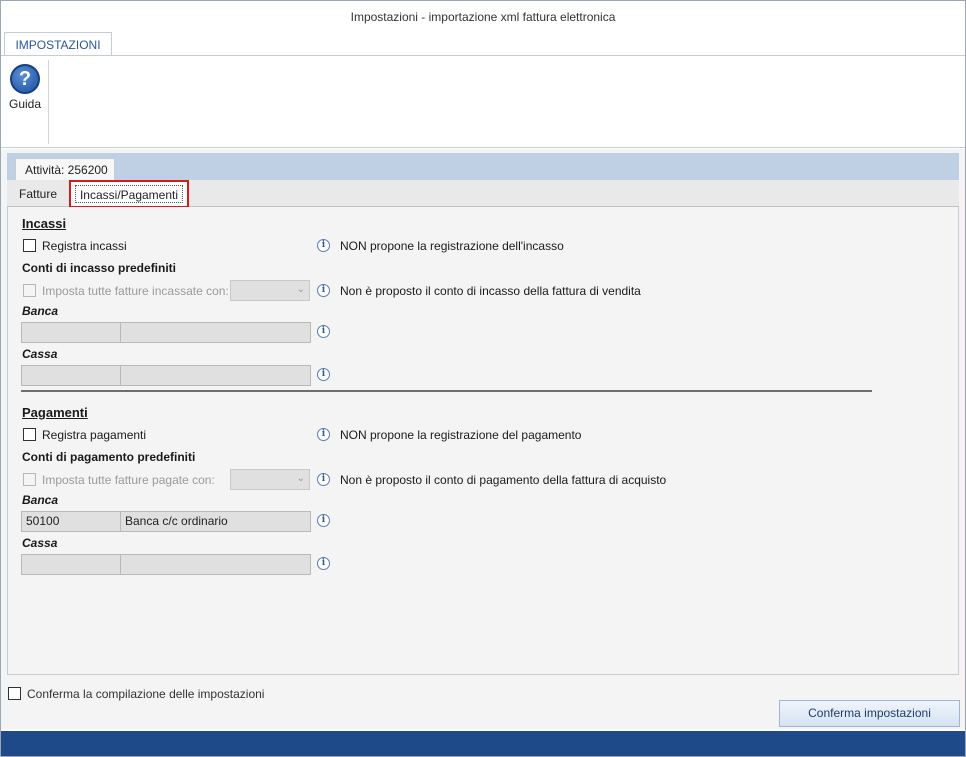  Describe the element at coordinates (215, 564) in the screenshot. I see `pagamenti-cassa-desc-field` at that location.